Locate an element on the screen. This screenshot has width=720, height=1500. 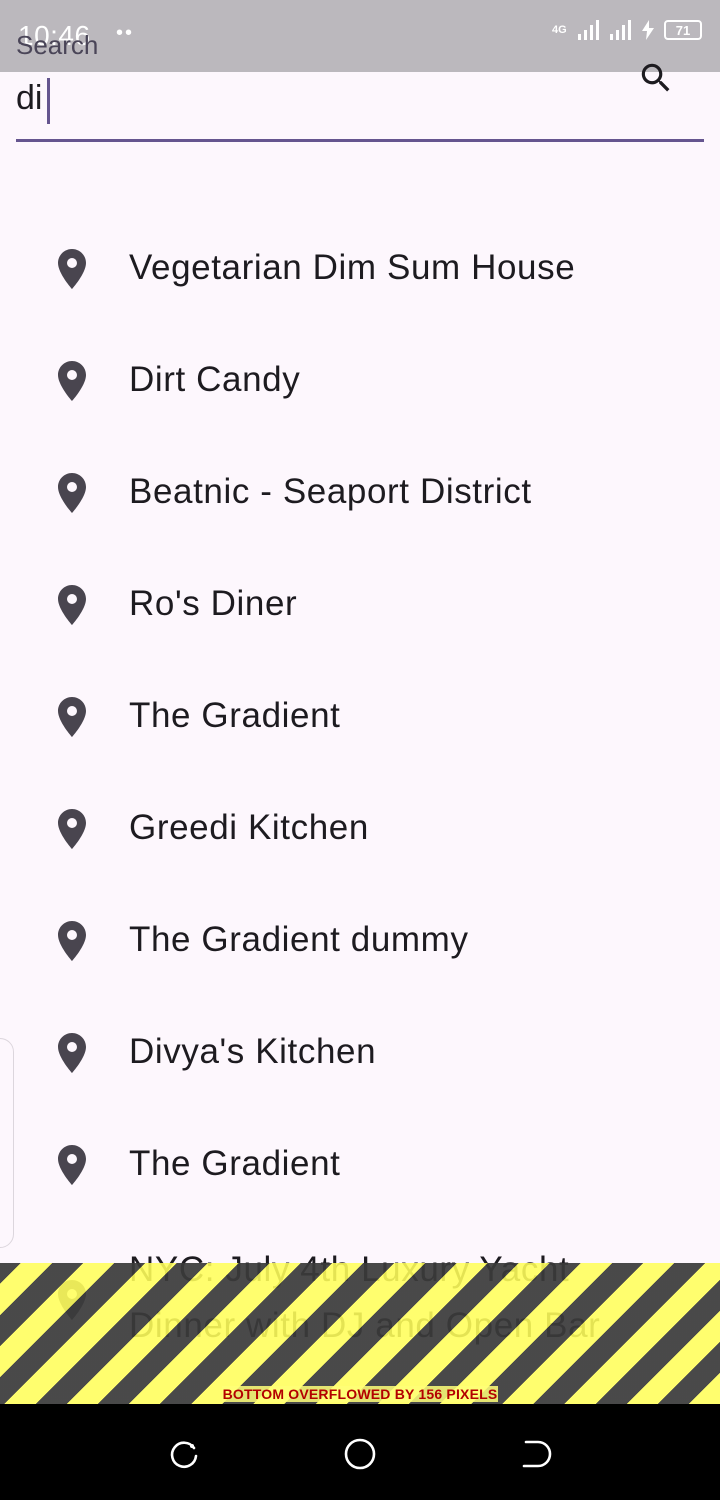
list-item-label: Ro's Diner is located at coordinates (213, 603).